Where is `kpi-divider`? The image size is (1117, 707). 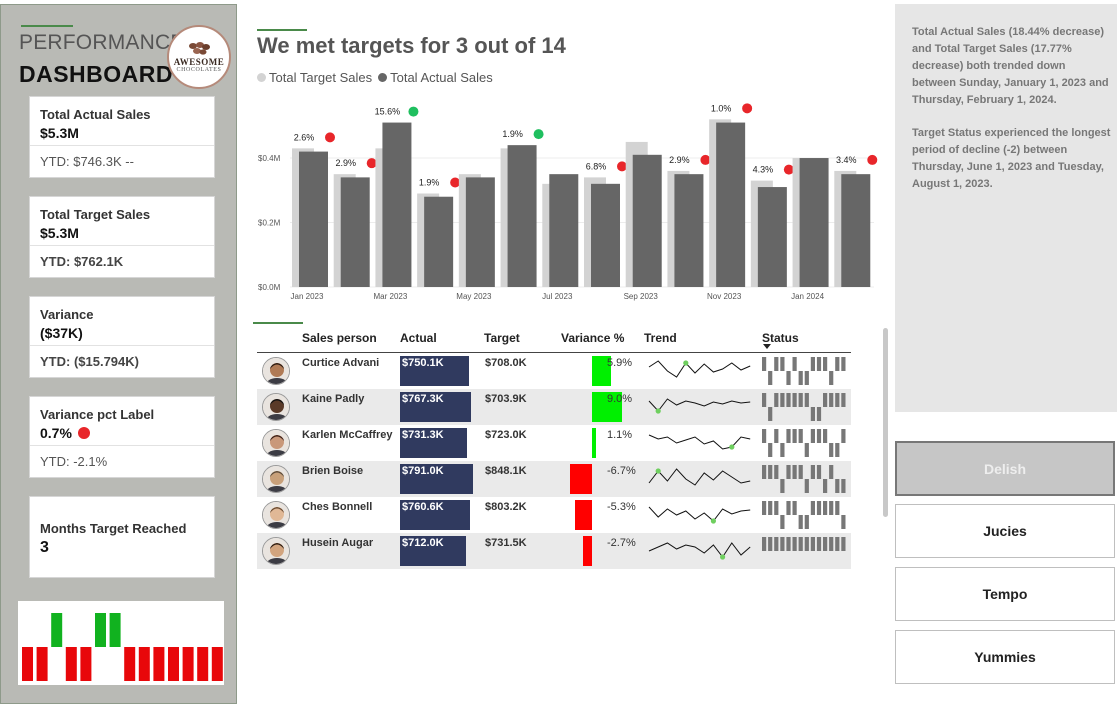 kpi-divider is located at coordinates (122, 245).